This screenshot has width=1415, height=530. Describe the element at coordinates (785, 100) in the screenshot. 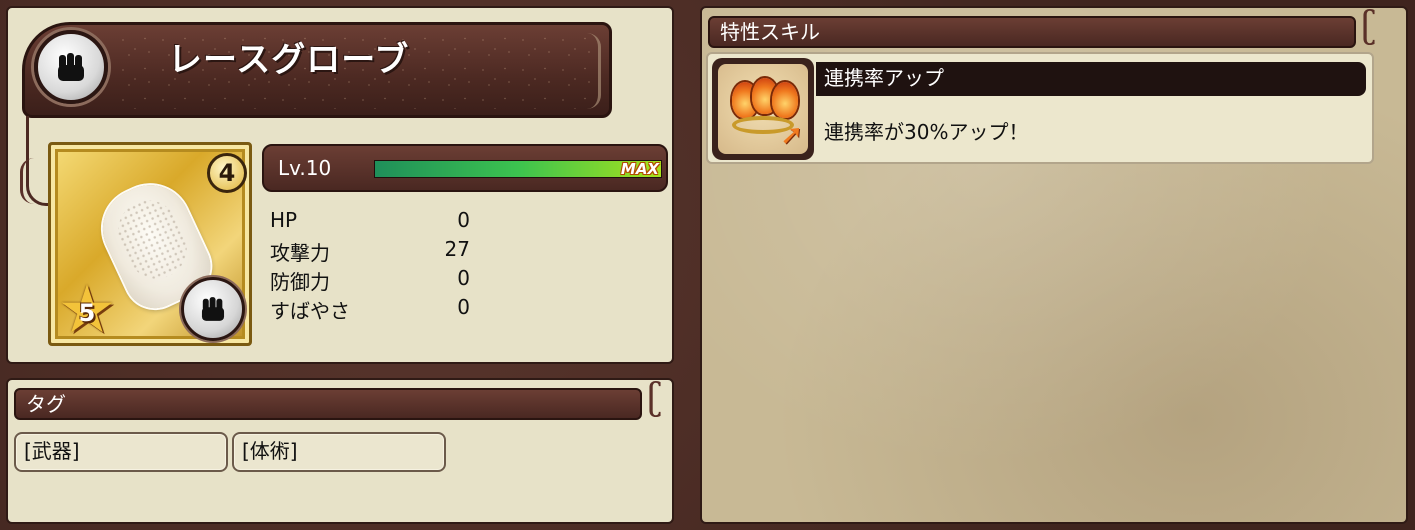

I see `flame-shape` at that location.